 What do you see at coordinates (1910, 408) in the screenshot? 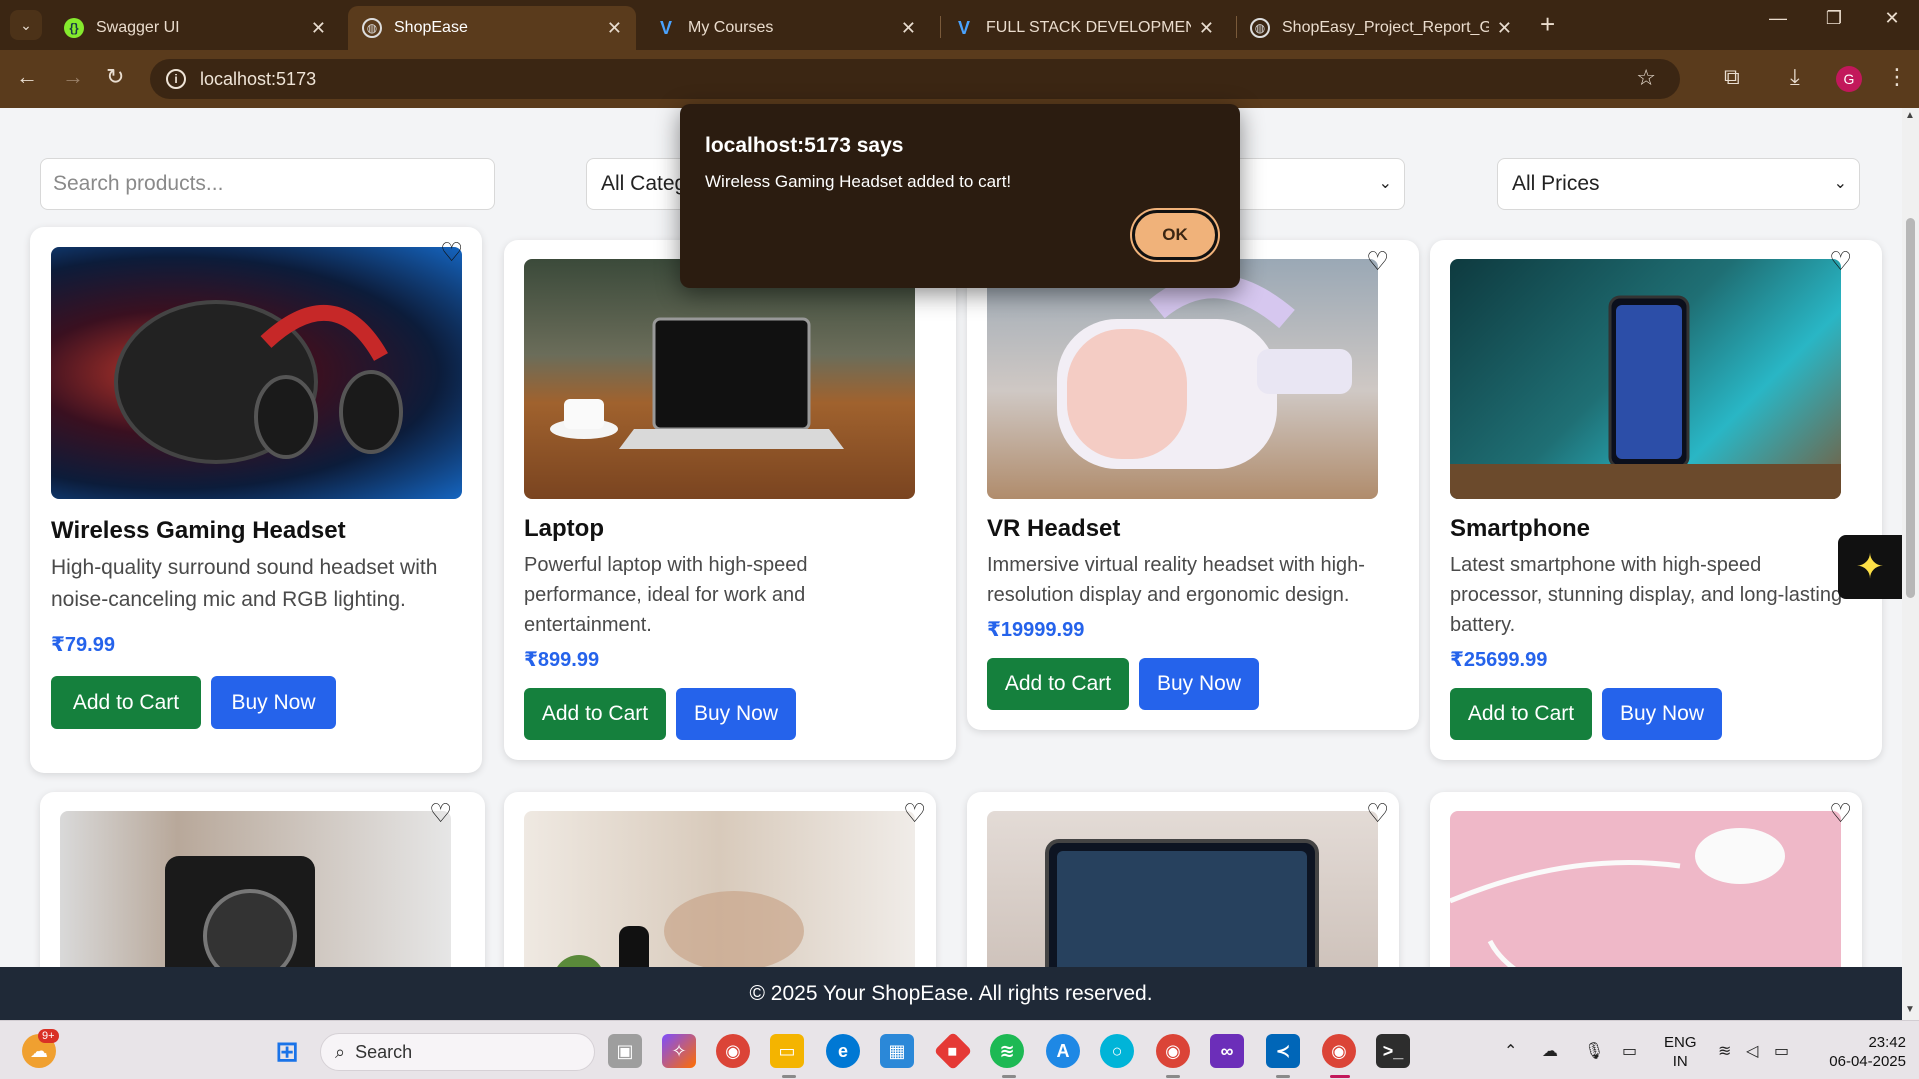
I see `scrollbar-thumb` at bounding box center [1910, 408].